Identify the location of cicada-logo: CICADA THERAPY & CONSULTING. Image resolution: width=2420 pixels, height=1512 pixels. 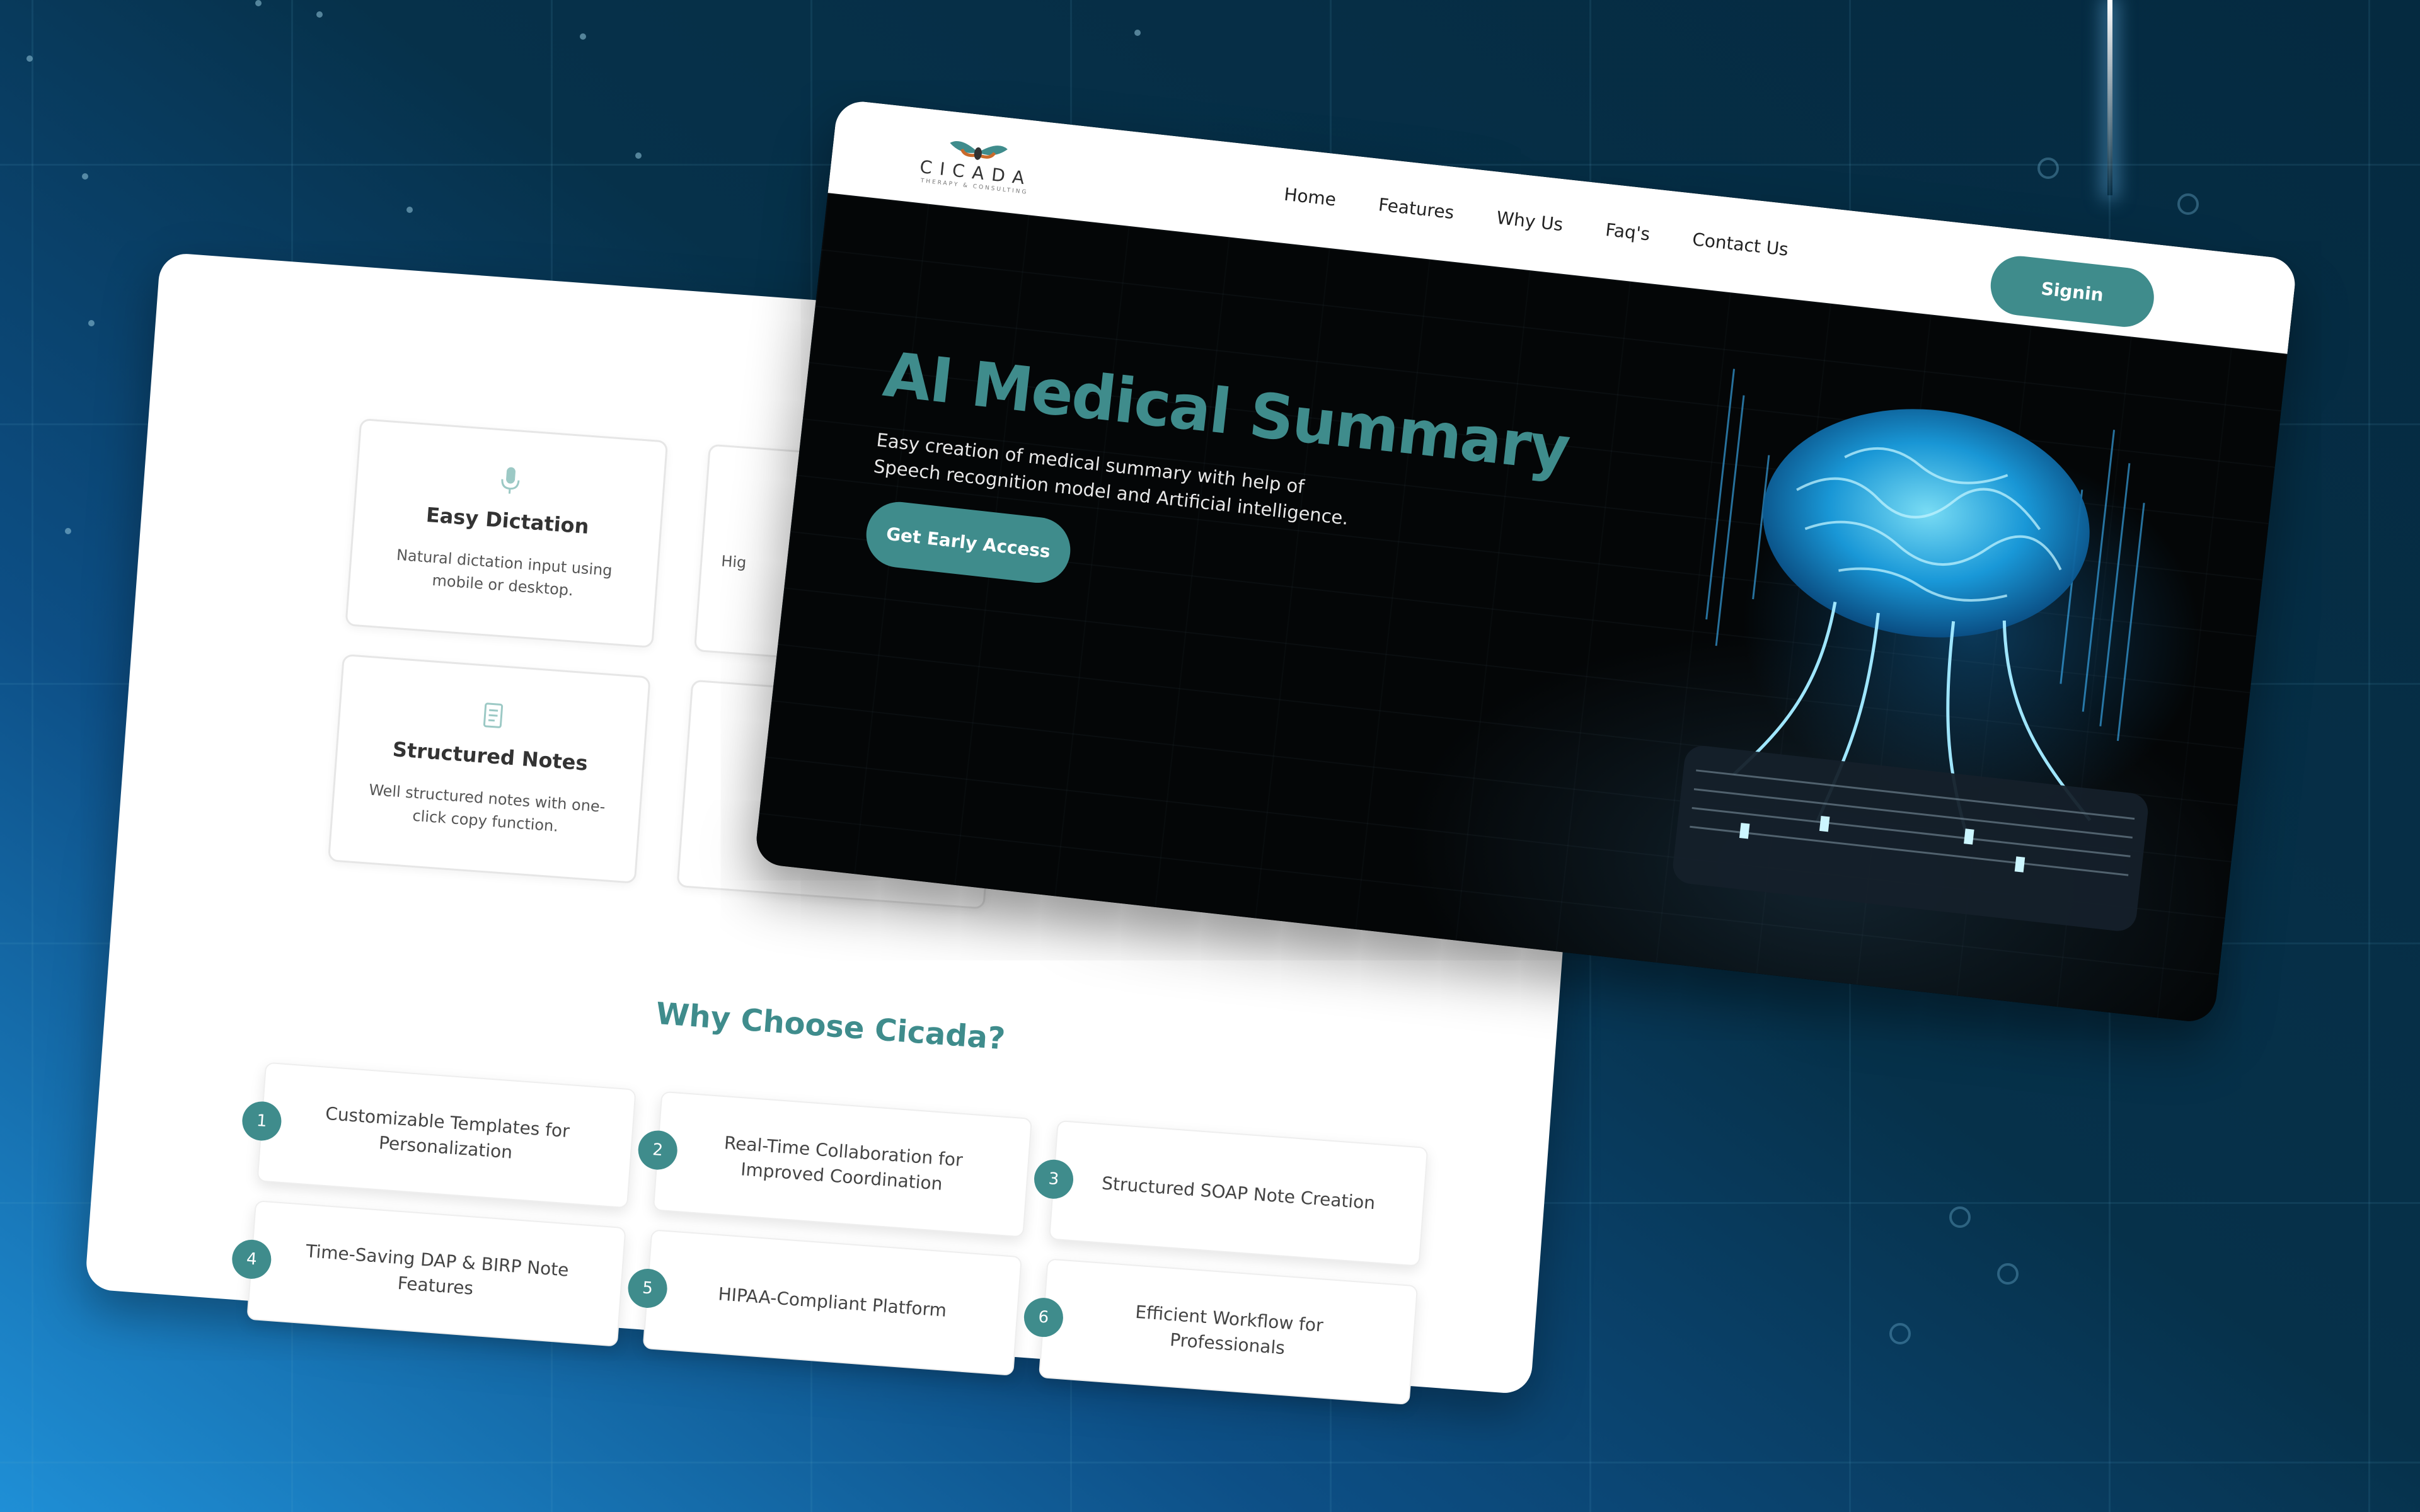
(977, 163).